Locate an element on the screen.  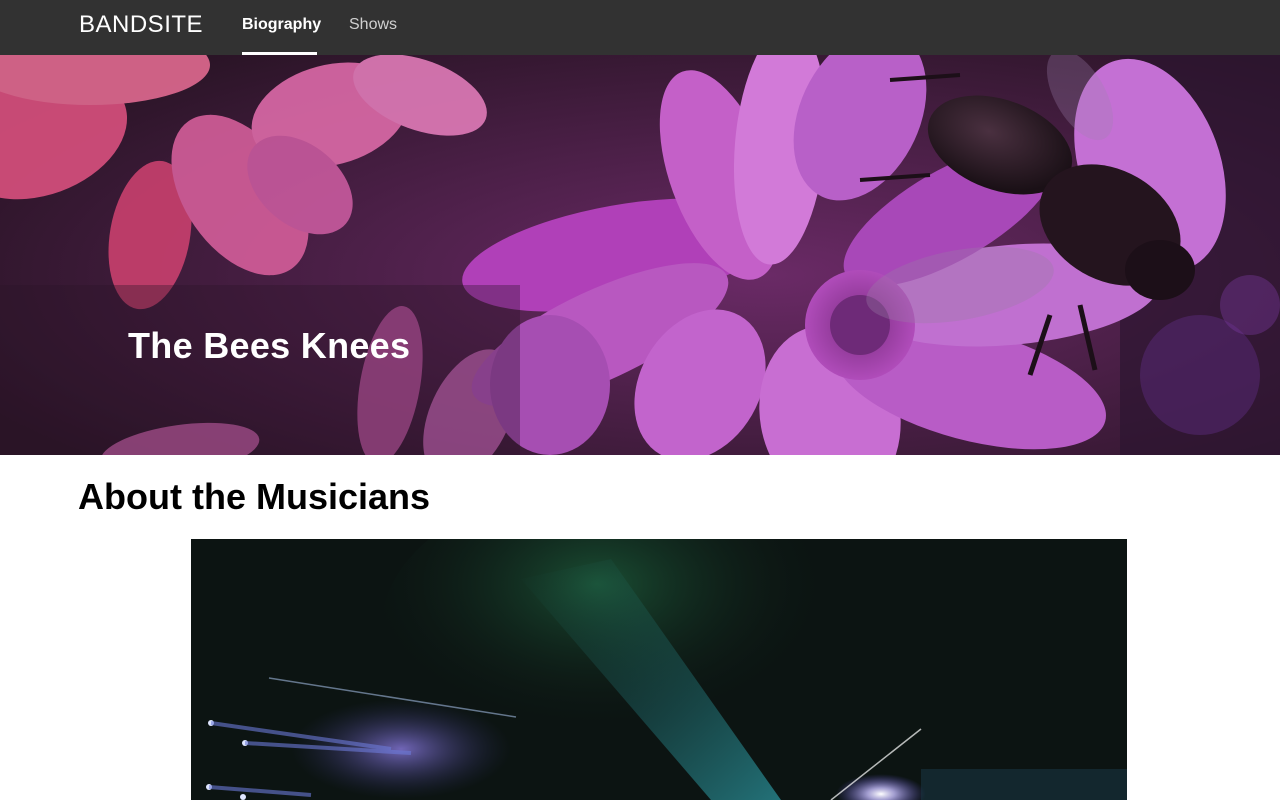
site-logo: BANDSITE is located at coordinates (141, 25).